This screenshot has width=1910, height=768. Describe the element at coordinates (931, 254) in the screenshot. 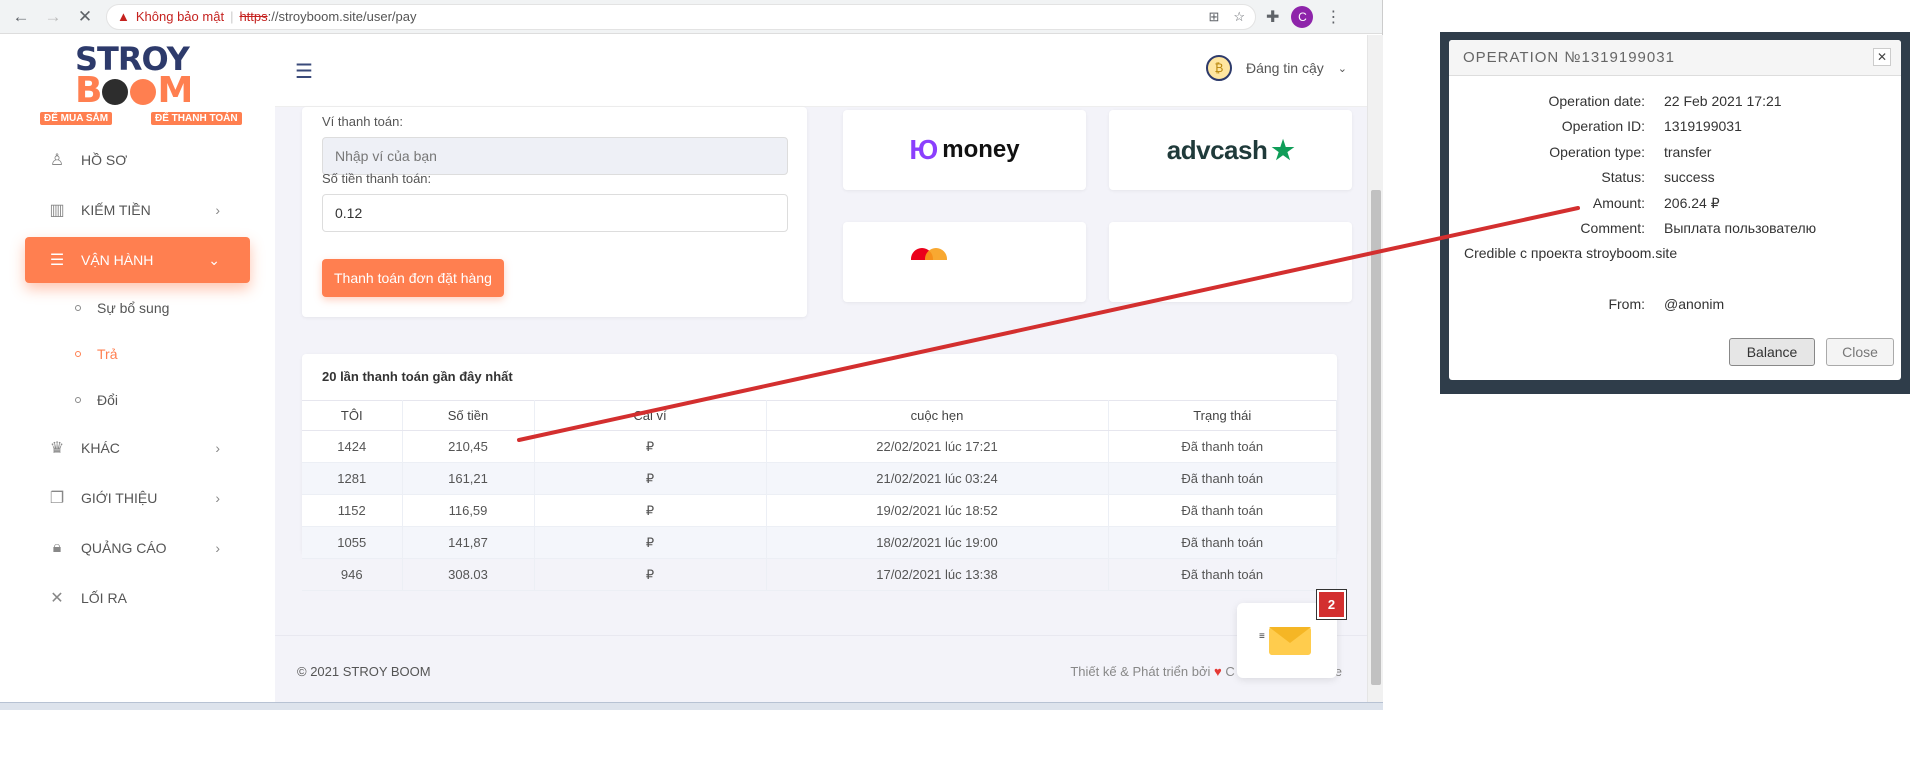

I see `mastercard-icon` at that location.